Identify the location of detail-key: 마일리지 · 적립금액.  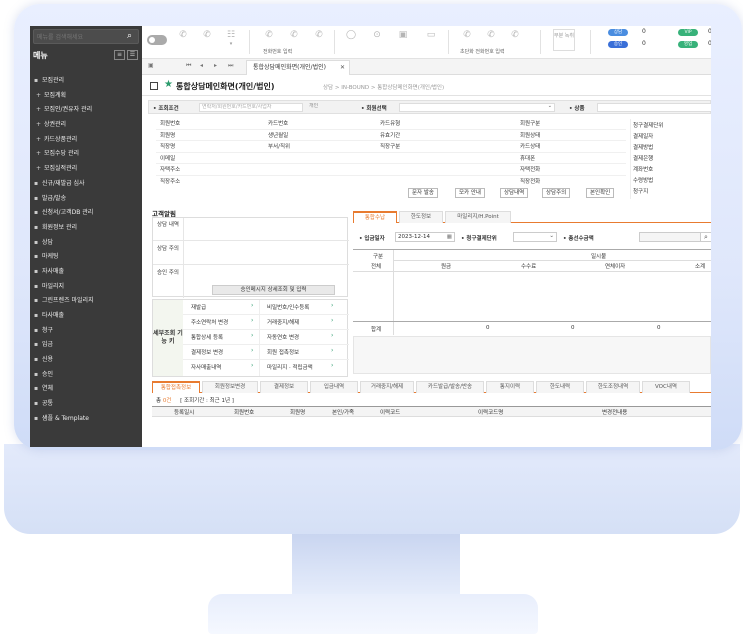
(290, 367).